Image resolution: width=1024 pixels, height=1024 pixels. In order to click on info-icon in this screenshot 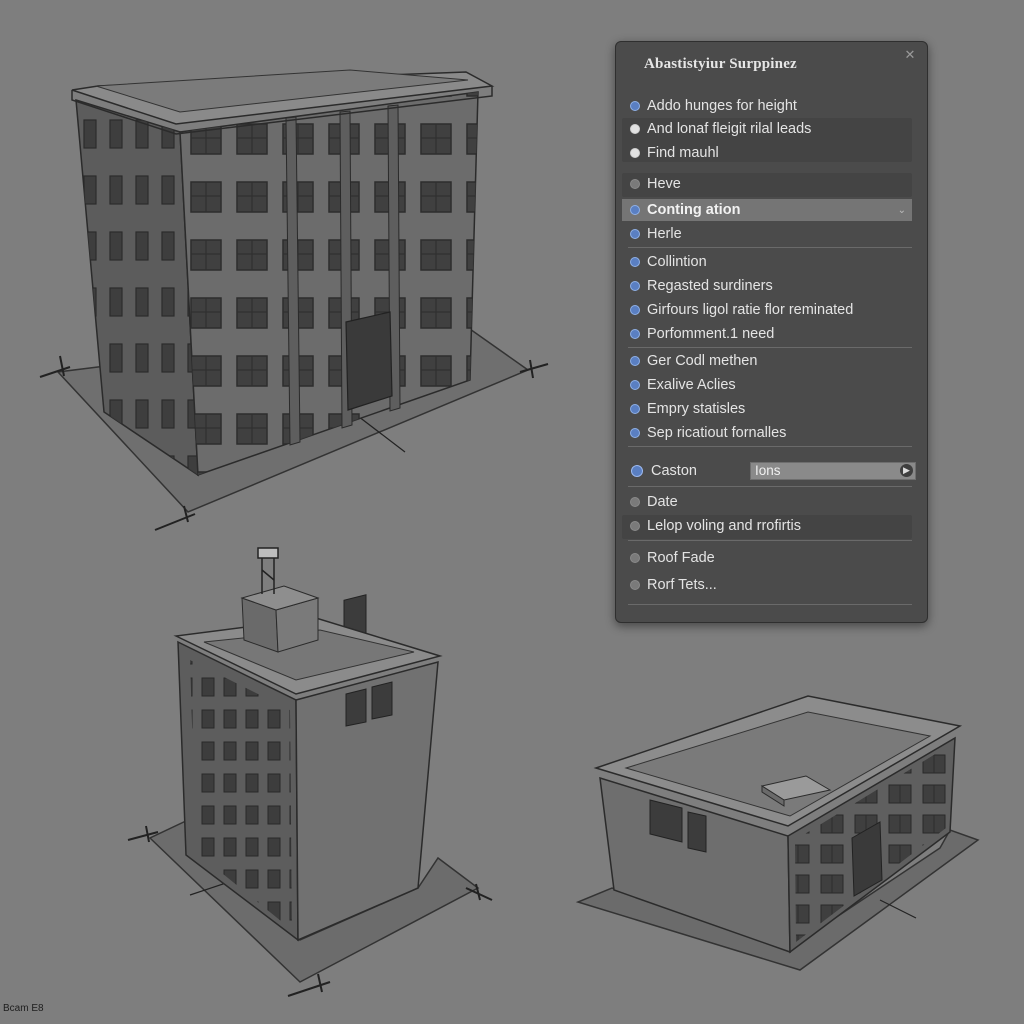, I will do `click(637, 471)`.